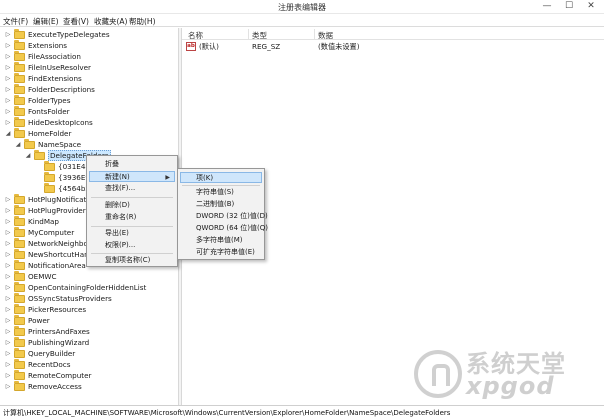 The width and height of the screenshot is (604, 417). Describe the element at coordinates (167, 177) in the screenshot. I see `submenu-arrow-icon: ▶` at that location.